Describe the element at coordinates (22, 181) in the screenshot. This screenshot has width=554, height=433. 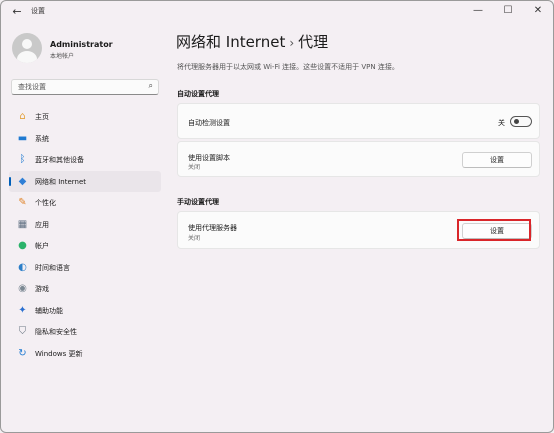
I see `wifi-icon: ◆` at that location.